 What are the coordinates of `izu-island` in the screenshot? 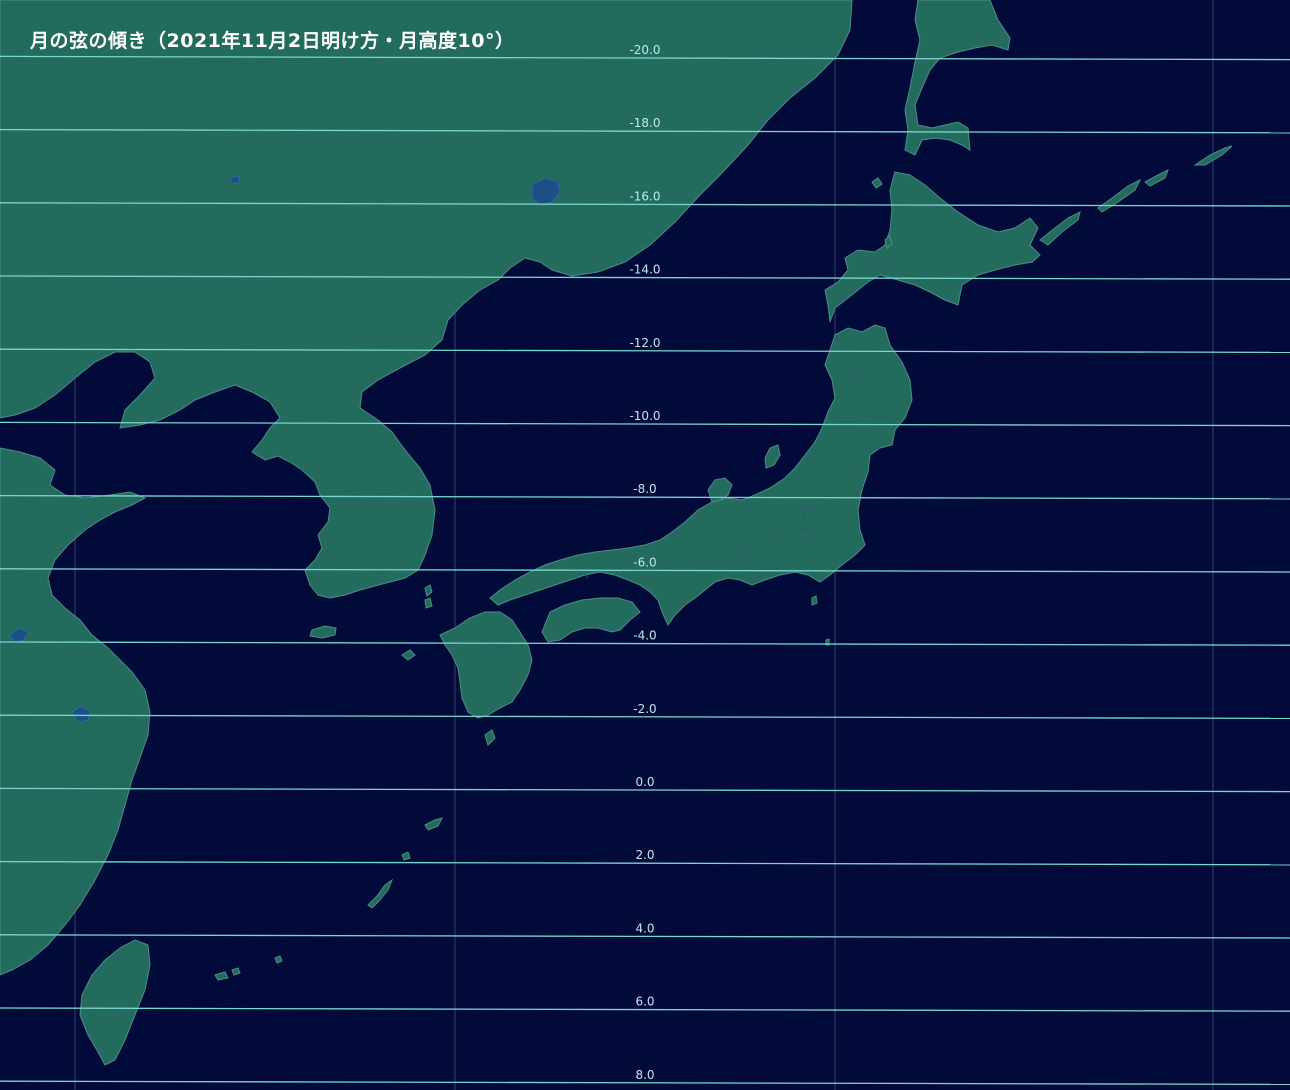 It's located at (814, 600).